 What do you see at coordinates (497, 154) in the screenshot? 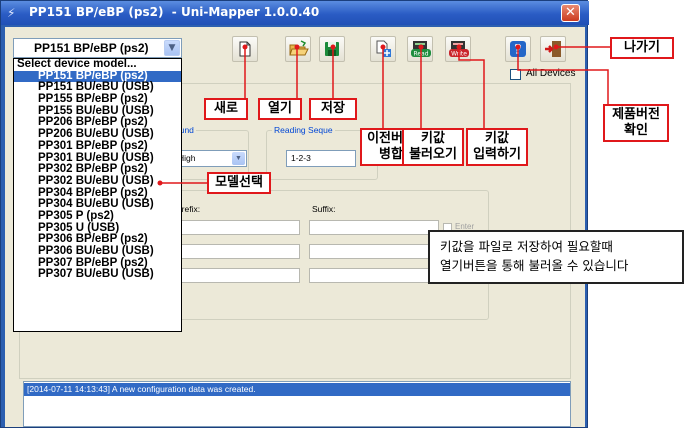
I see `callout-write-line2: 입력하기` at bounding box center [497, 154].